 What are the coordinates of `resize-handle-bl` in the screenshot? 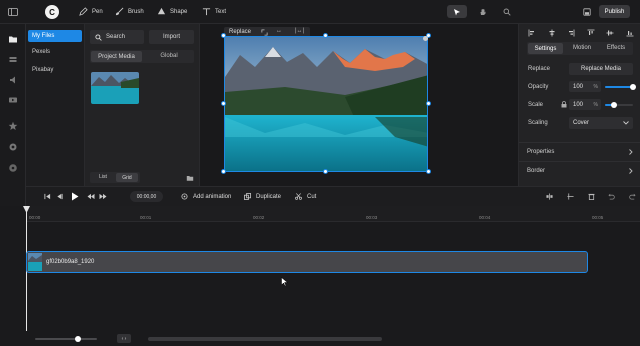 It's located at (223, 171).